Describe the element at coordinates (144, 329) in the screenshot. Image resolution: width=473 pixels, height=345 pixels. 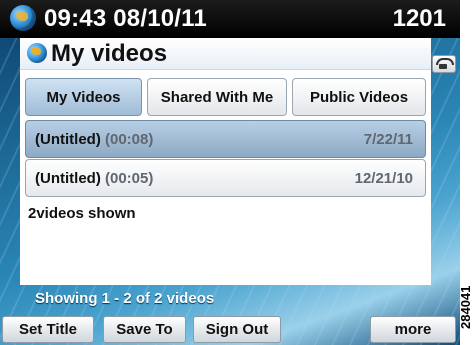
I see `save-to-softkey: Save To` at that location.